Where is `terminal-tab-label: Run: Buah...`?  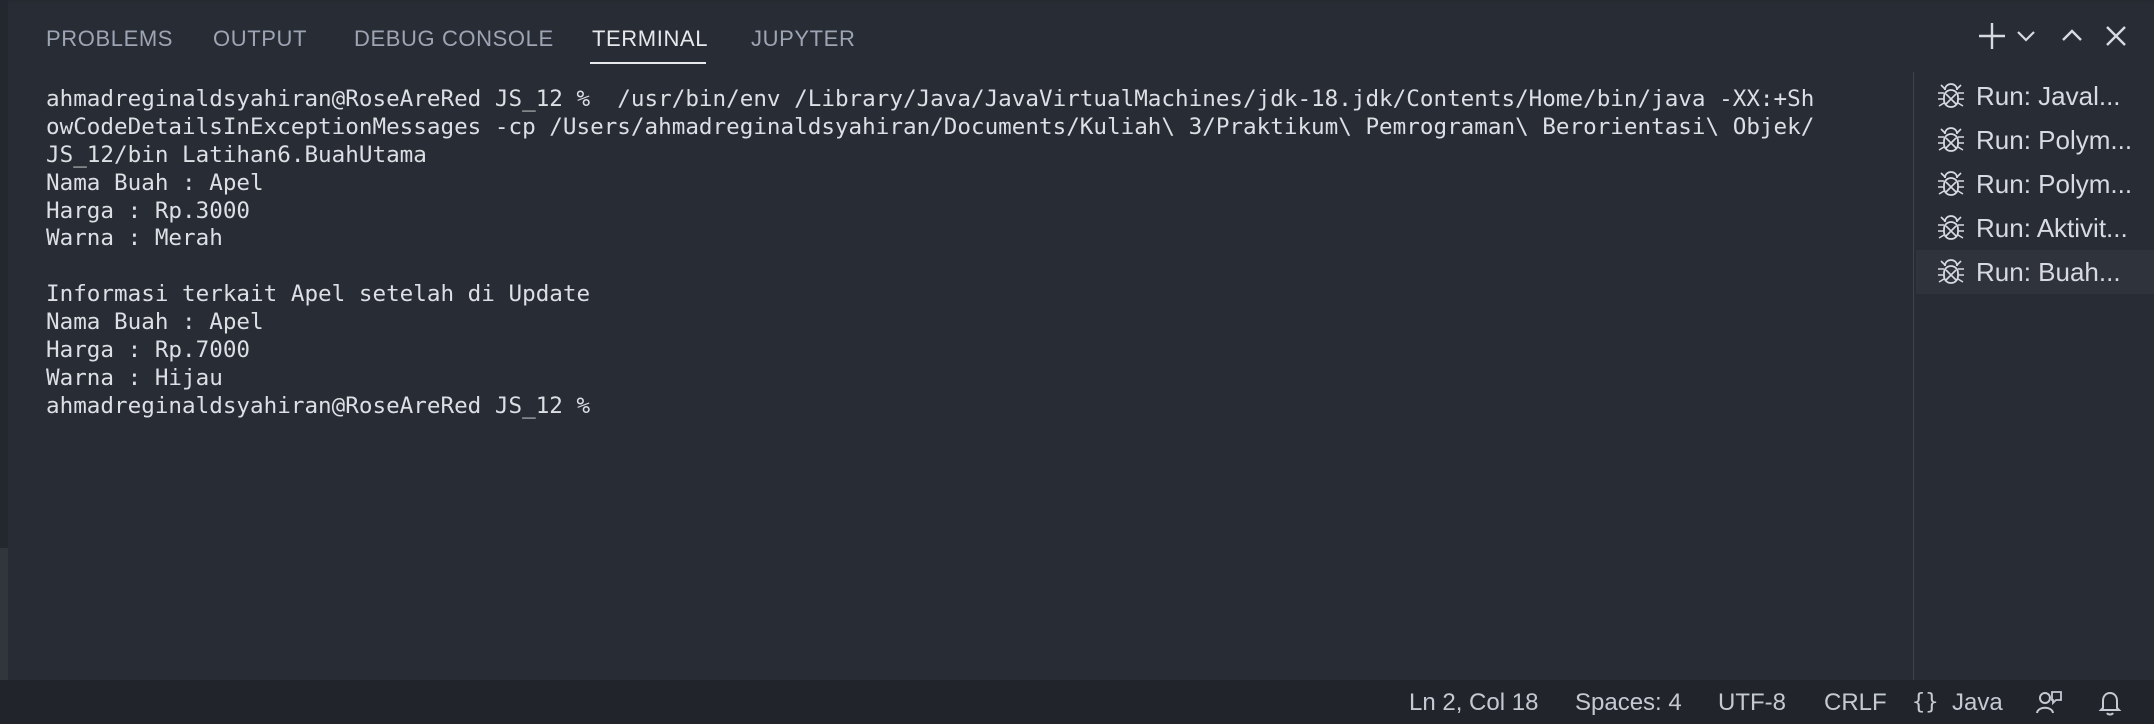 terminal-tab-label: Run: Buah... is located at coordinates (2048, 271).